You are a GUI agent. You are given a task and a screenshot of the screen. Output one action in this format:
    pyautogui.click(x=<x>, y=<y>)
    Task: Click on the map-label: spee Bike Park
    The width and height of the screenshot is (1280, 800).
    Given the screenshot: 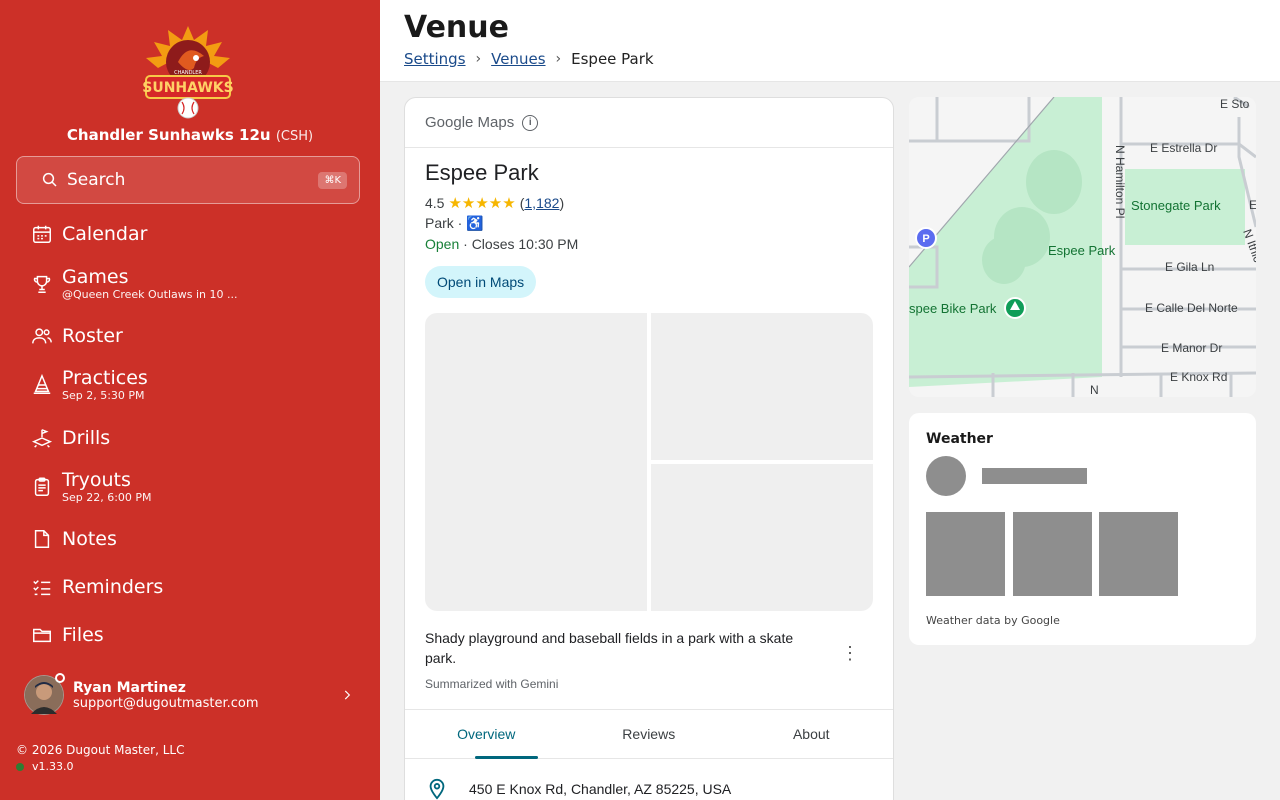 What is the action you would take?
    pyautogui.click(x=953, y=308)
    